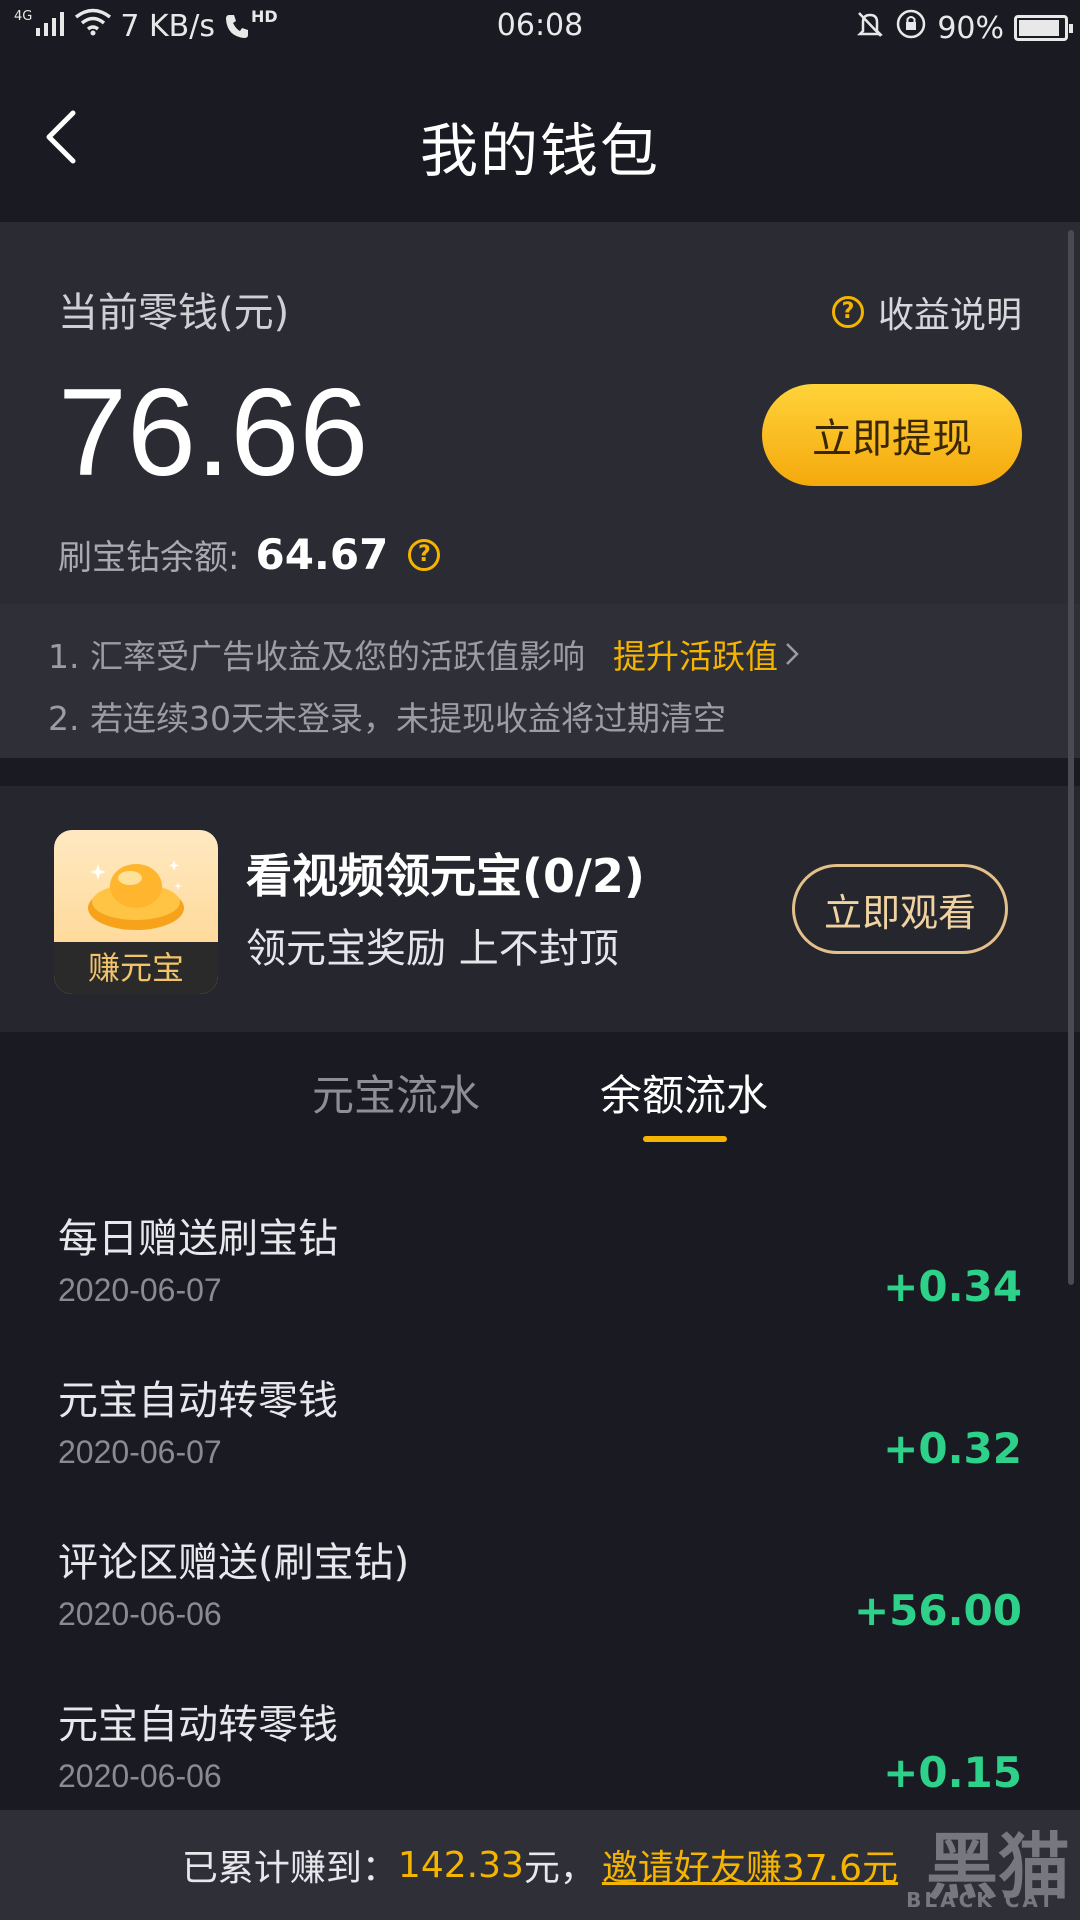 This screenshot has width=1080, height=1920. I want to click on income-explanation-link: ? 收益说明, so click(926, 312).